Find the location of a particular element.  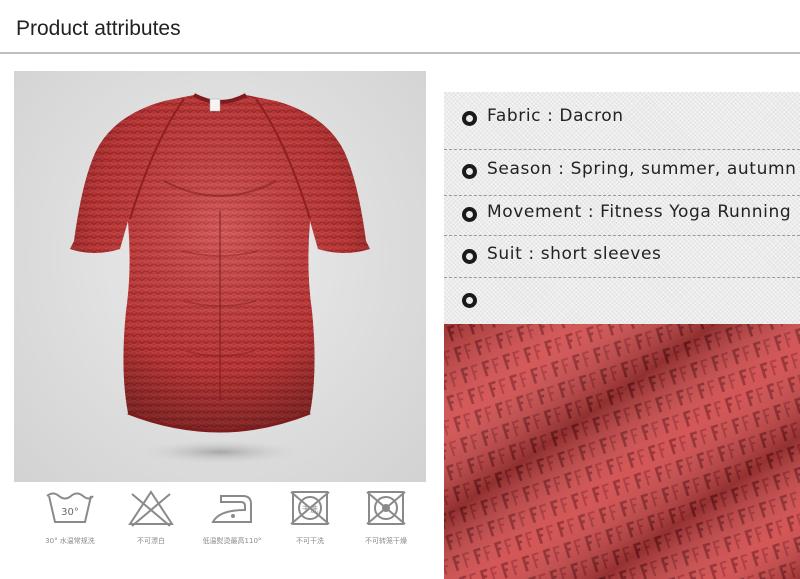

attr-row-fabric: Fabric : Dacron is located at coordinates (622, 118).